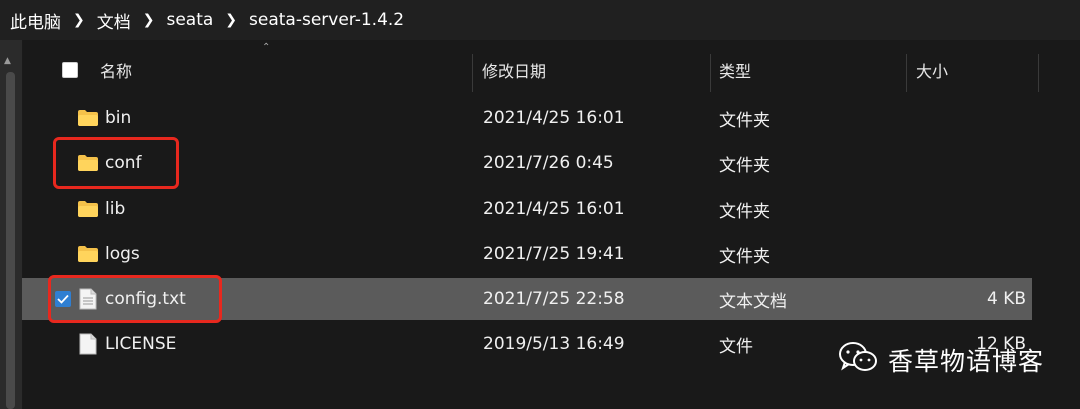 The width and height of the screenshot is (1080, 409). Describe the element at coordinates (736, 346) in the screenshot. I see `file-type: 文件` at that location.